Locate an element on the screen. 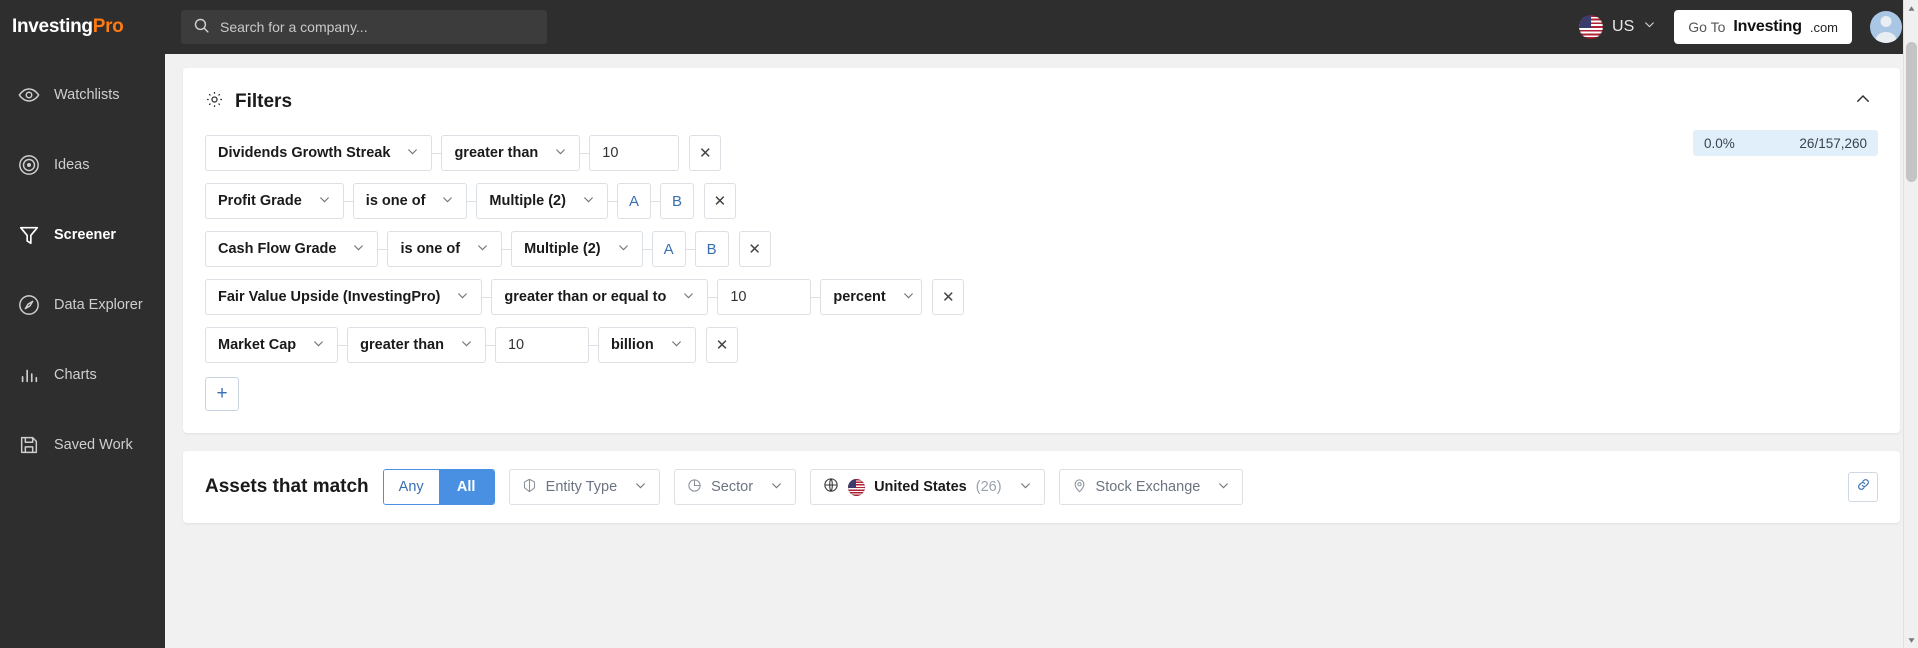  scroll-up-arrow-icon is located at coordinates (1911, 8).